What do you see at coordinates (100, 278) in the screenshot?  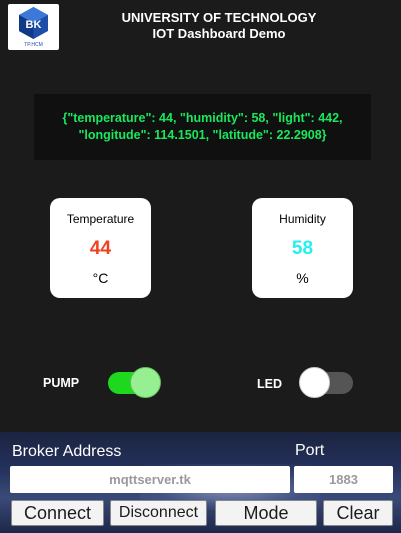 I see `temperature-unit: °C` at bounding box center [100, 278].